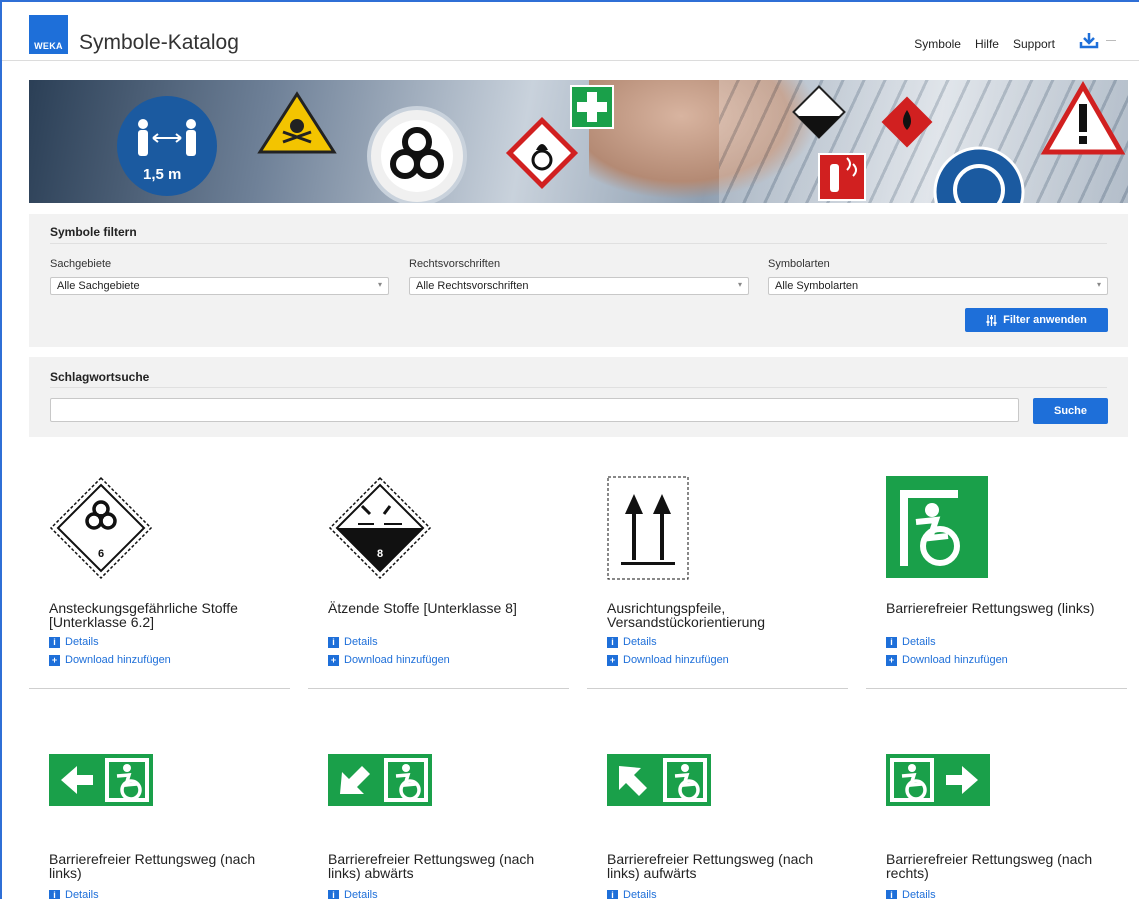  What do you see at coordinates (938, 286) in the screenshot?
I see `symbolarten-select: Alle Symbolarten ▾` at bounding box center [938, 286].